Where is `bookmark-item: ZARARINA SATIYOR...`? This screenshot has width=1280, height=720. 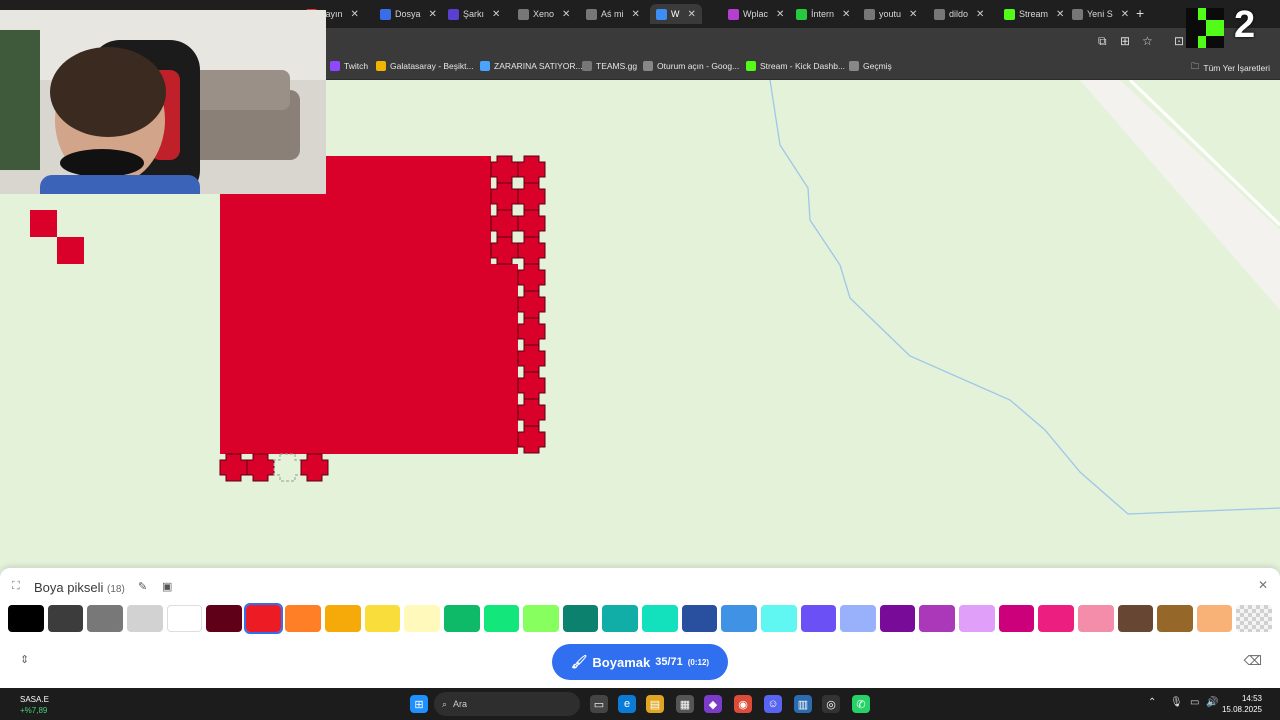 bookmark-item: ZARARINA SATIYOR... is located at coordinates (531, 66).